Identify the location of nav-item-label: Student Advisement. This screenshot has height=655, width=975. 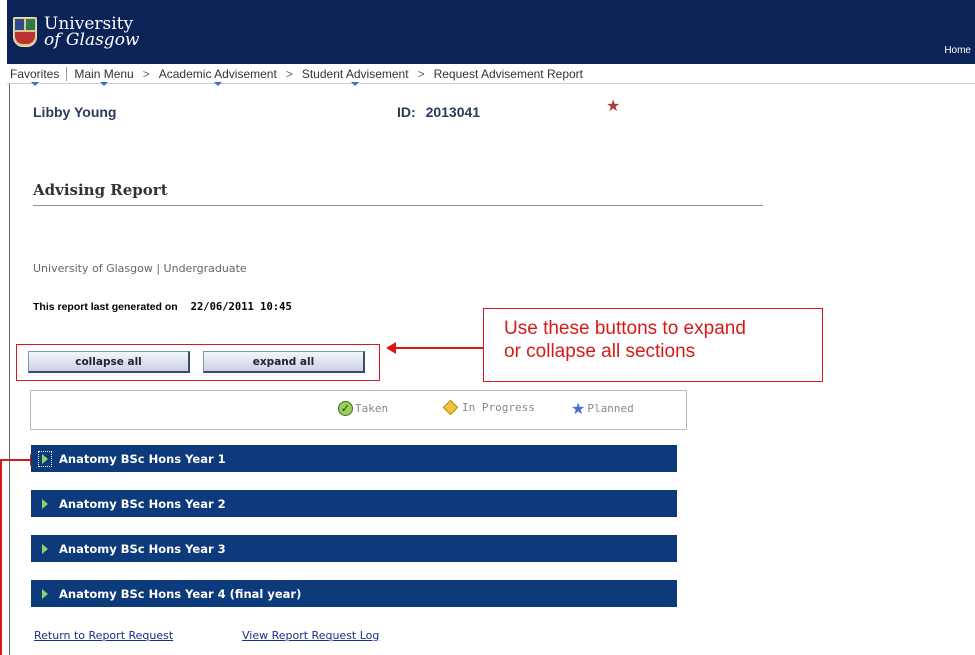
(355, 73).